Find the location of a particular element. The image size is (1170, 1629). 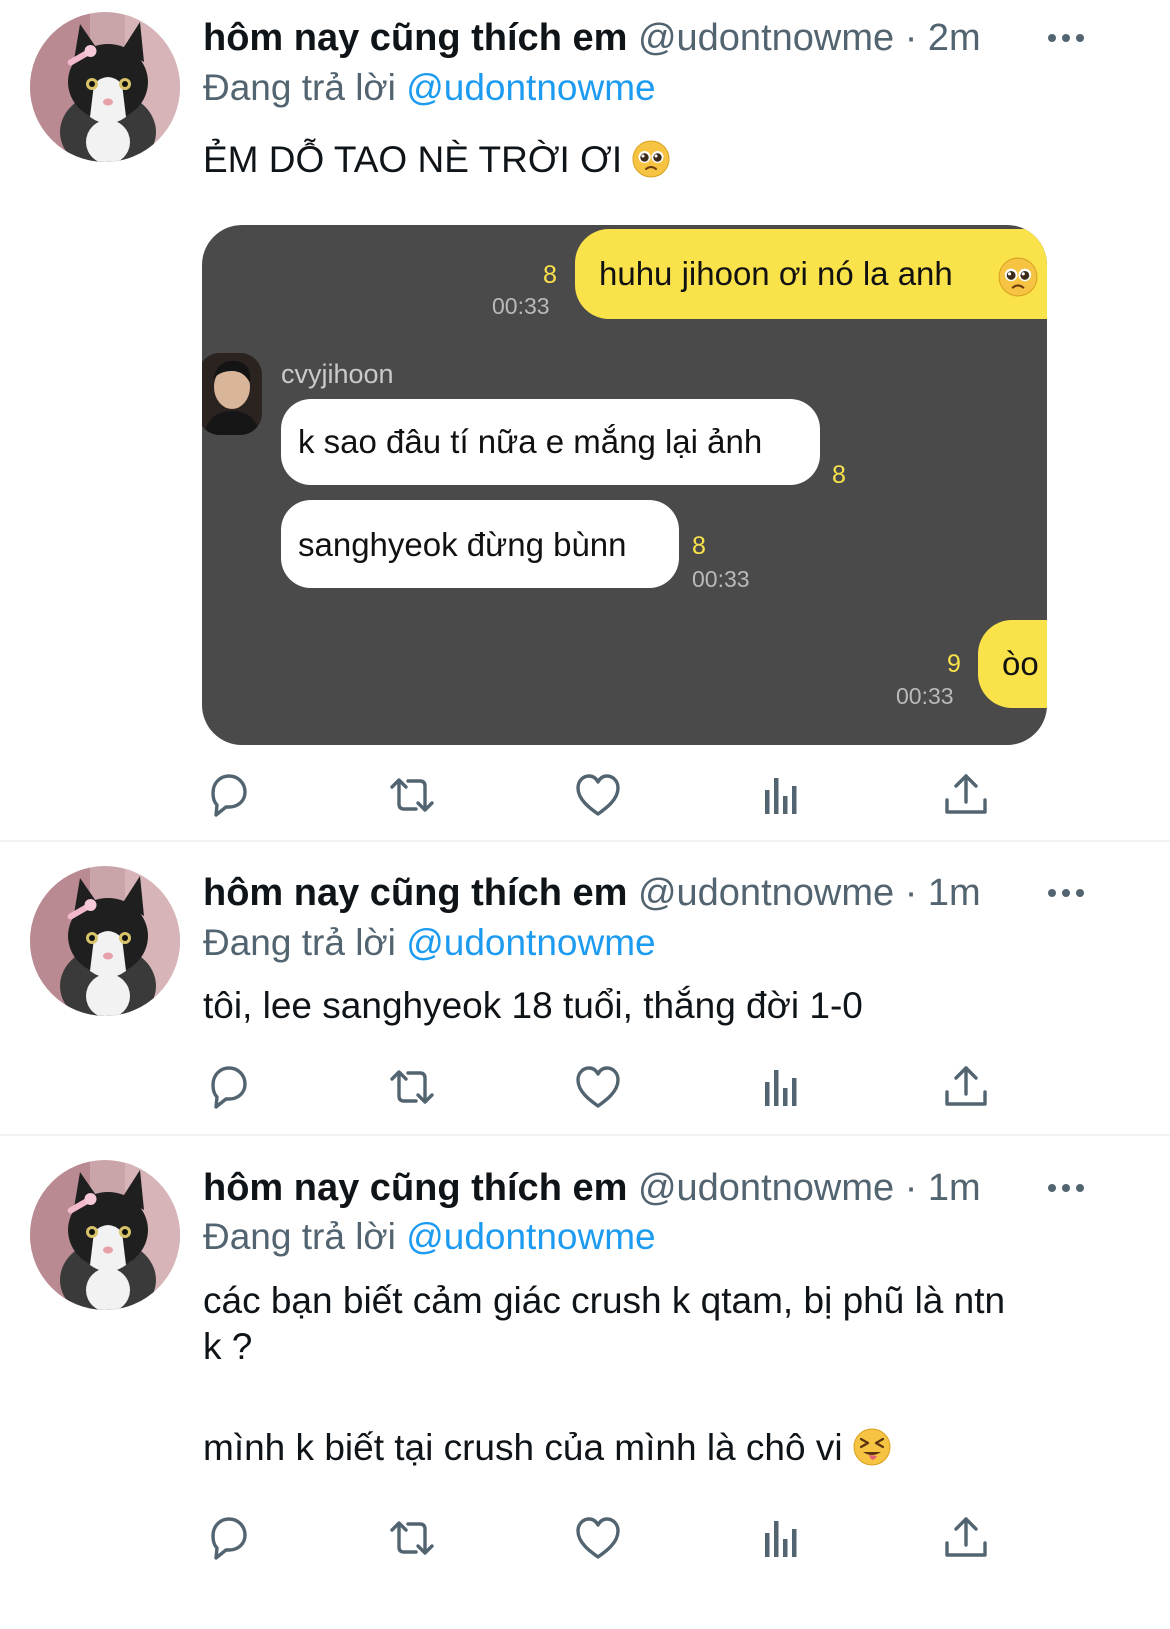

chat-bubble-other: k sao đâu tí nữa e mắng lại ảnh is located at coordinates (550, 442).